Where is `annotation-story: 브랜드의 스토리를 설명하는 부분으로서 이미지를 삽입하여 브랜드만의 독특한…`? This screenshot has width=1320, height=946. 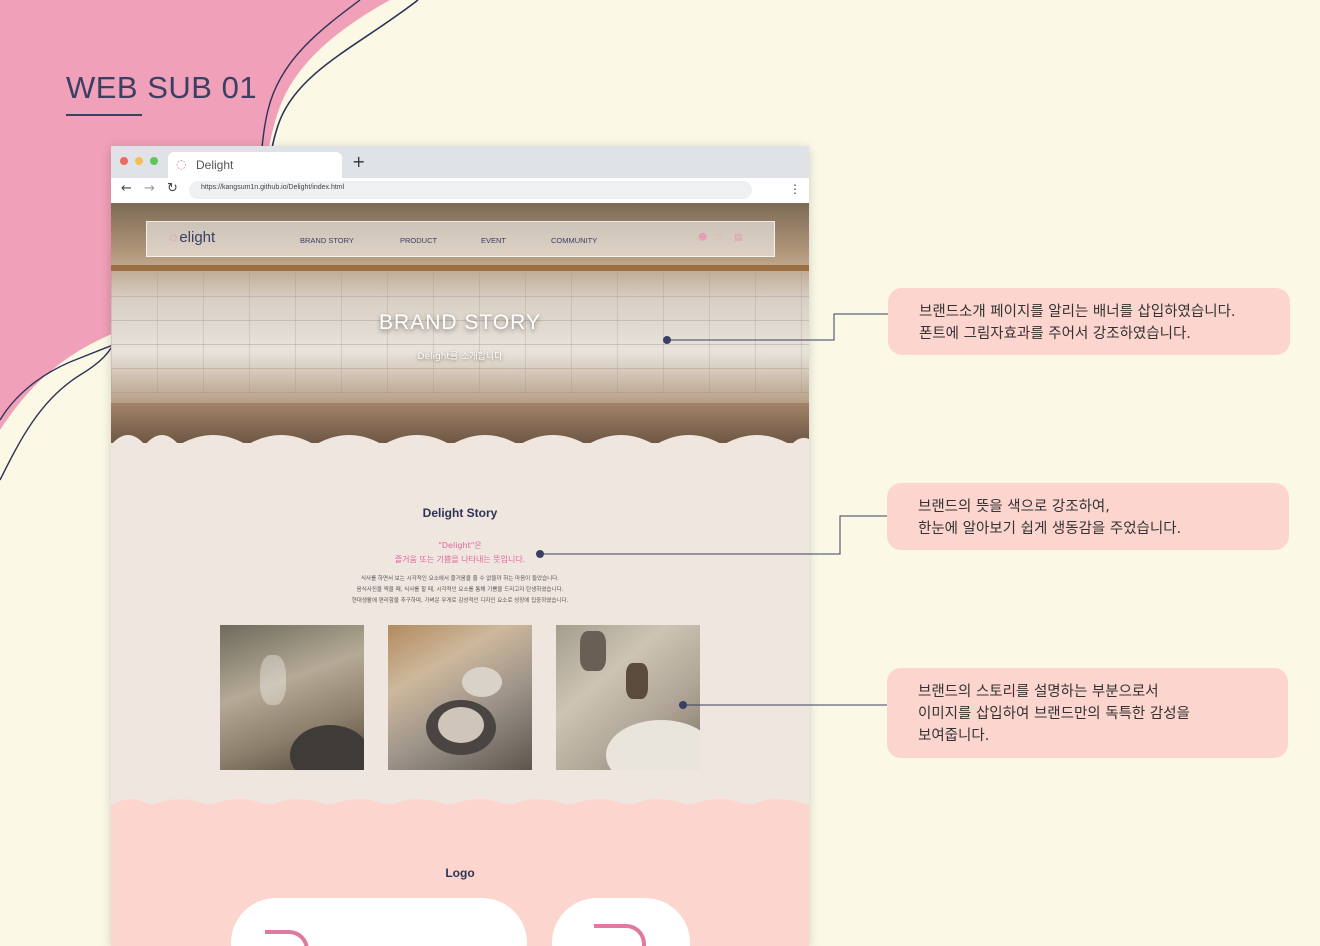 annotation-story: 브랜드의 스토리를 설명하는 부분으로서 이미지를 삽입하여 브랜드만의 독특한… is located at coordinates (1087, 713).